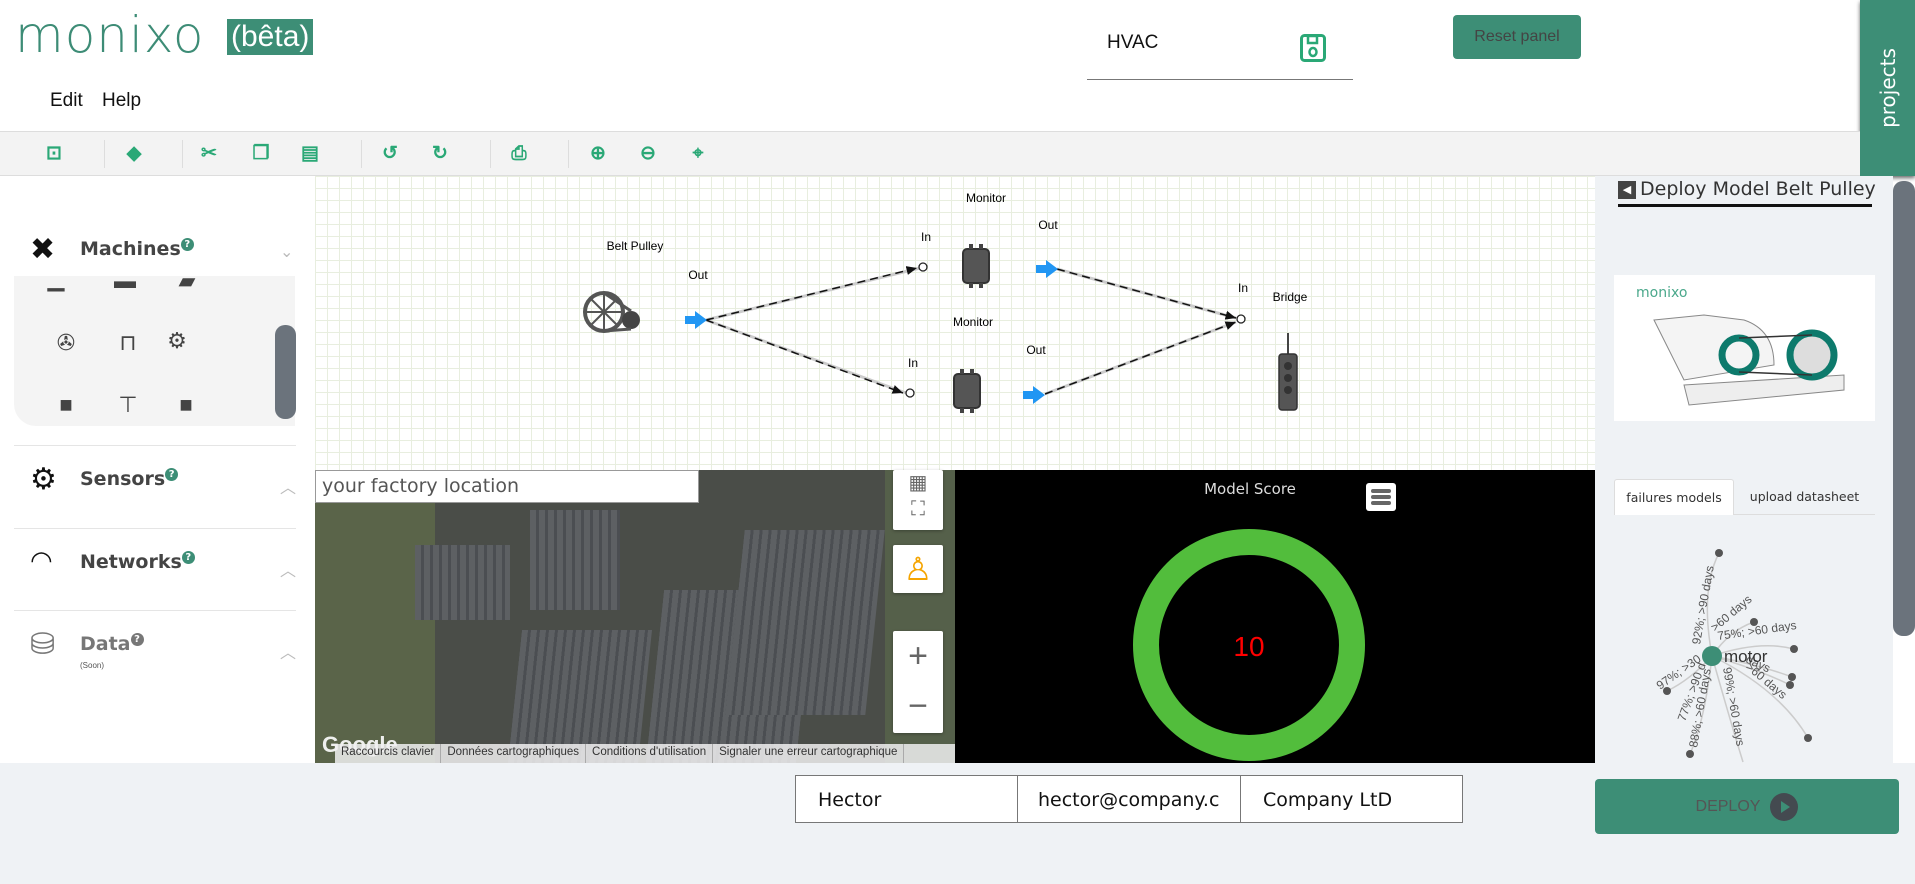 The image size is (1915, 884). What do you see at coordinates (1290, 297) in the screenshot?
I see `node-label: Bridge` at bounding box center [1290, 297].